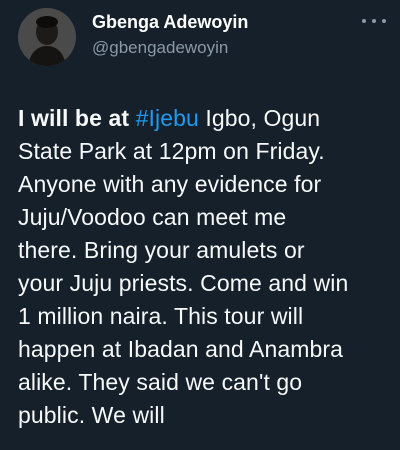 The height and width of the screenshot is (450, 400). I want to click on tweet-line: I will be at #Ijebu Igbo, Ogun, so click(203, 118).